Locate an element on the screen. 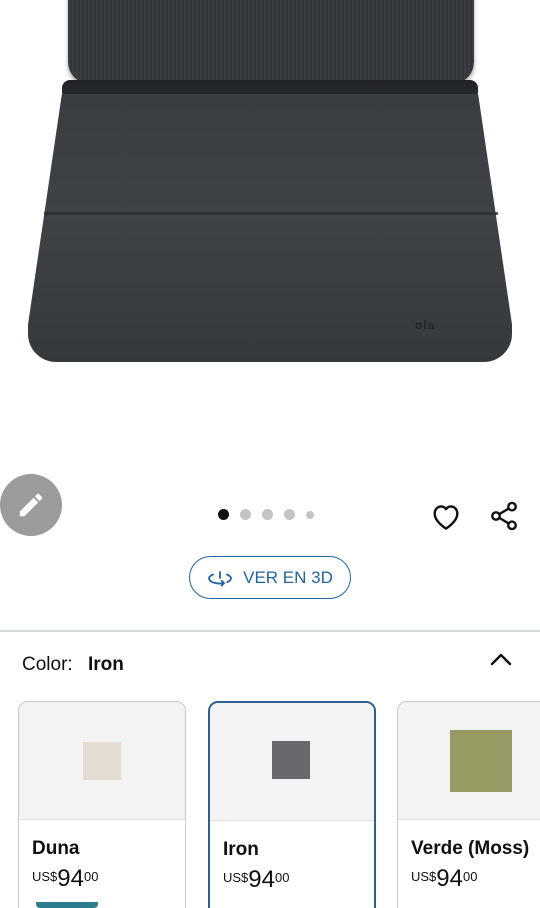 The width and height of the screenshot is (540, 908). color-selector-header: Color: Iron is located at coordinates (73, 665).